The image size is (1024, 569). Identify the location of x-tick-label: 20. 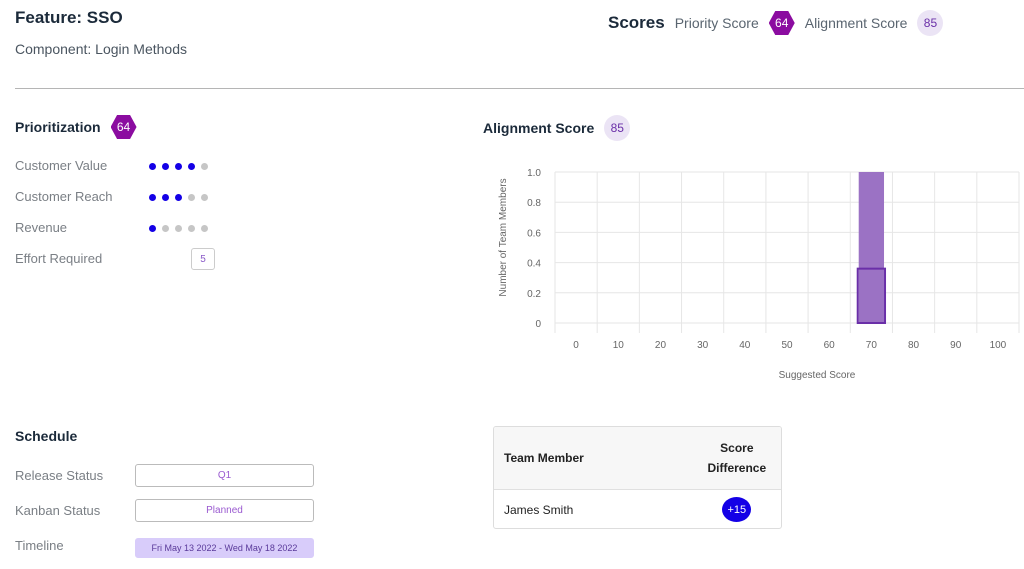
(661, 345).